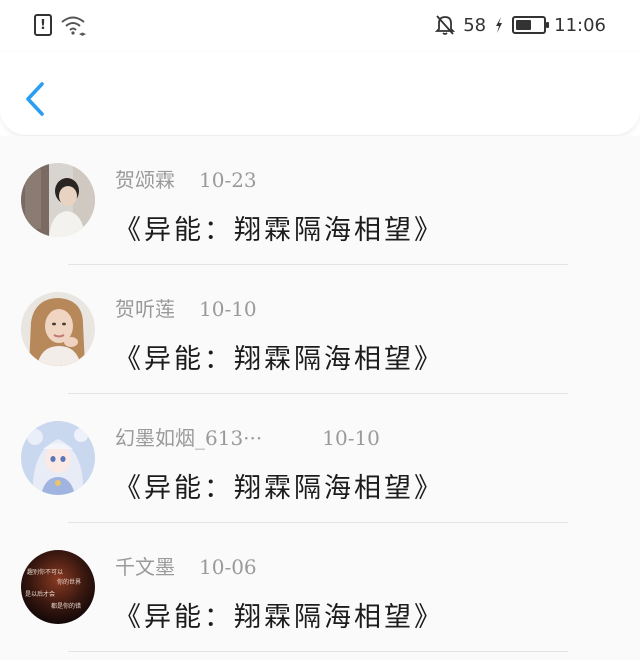 This screenshot has height=660, width=640. Describe the element at coordinates (35, 99) in the screenshot. I see `chevron-left-icon` at that location.